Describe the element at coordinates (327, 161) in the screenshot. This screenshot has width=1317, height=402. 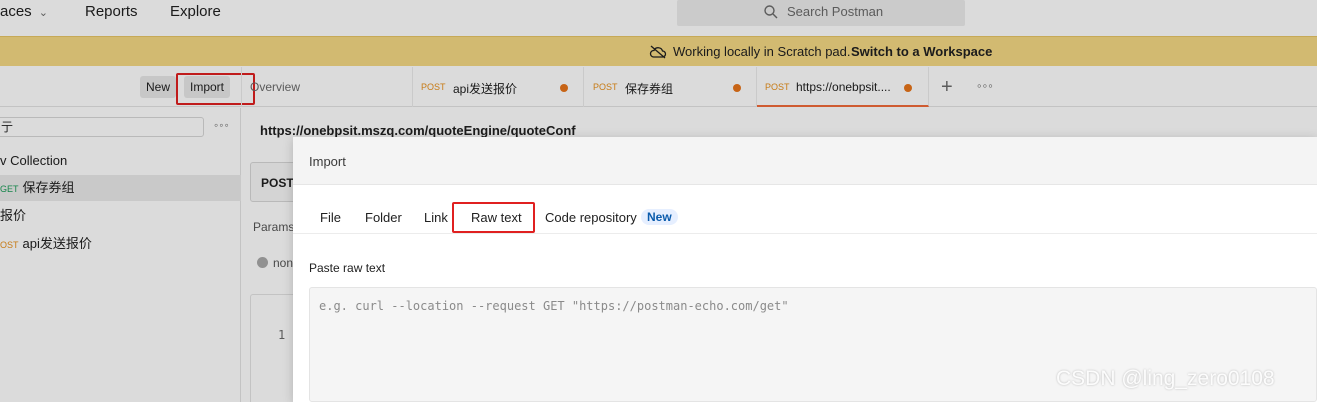
I see `modal-title: Import` at that location.